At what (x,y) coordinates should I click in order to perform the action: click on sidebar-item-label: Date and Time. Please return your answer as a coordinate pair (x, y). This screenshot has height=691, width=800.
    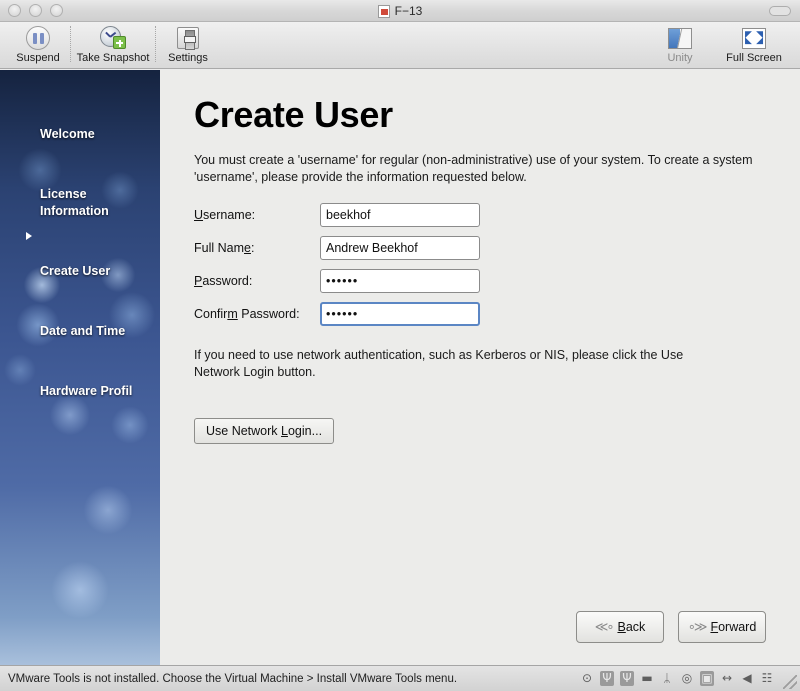
    Looking at the image, I should click on (83, 331).